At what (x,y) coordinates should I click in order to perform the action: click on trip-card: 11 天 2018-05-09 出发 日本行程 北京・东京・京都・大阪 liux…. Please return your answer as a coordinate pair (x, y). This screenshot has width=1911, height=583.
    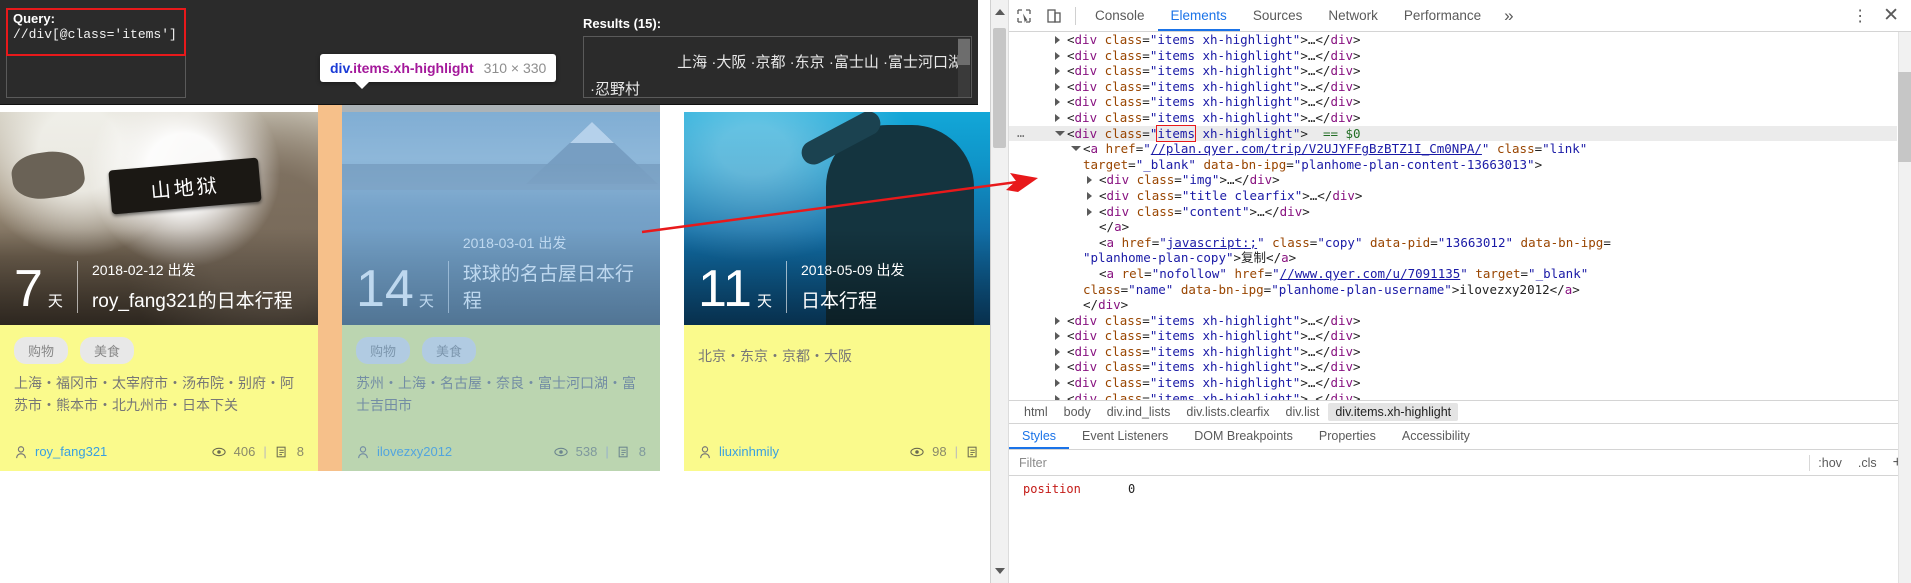
    Looking at the image, I should click on (843, 291).